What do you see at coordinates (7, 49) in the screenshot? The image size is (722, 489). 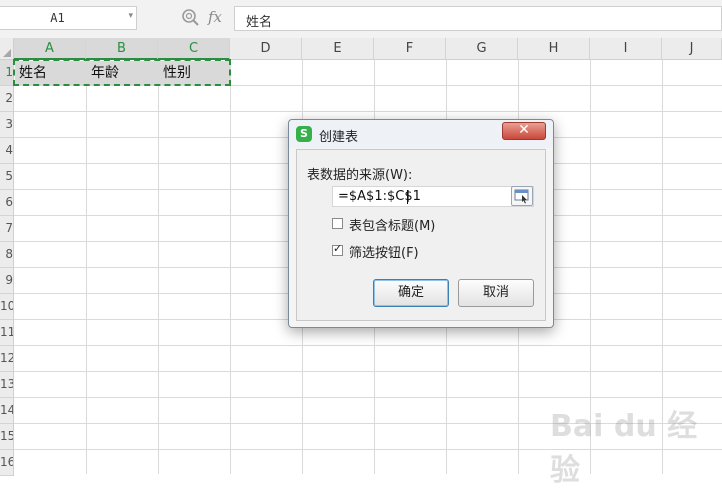 I see `select-all-corner` at bounding box center [7, 49].